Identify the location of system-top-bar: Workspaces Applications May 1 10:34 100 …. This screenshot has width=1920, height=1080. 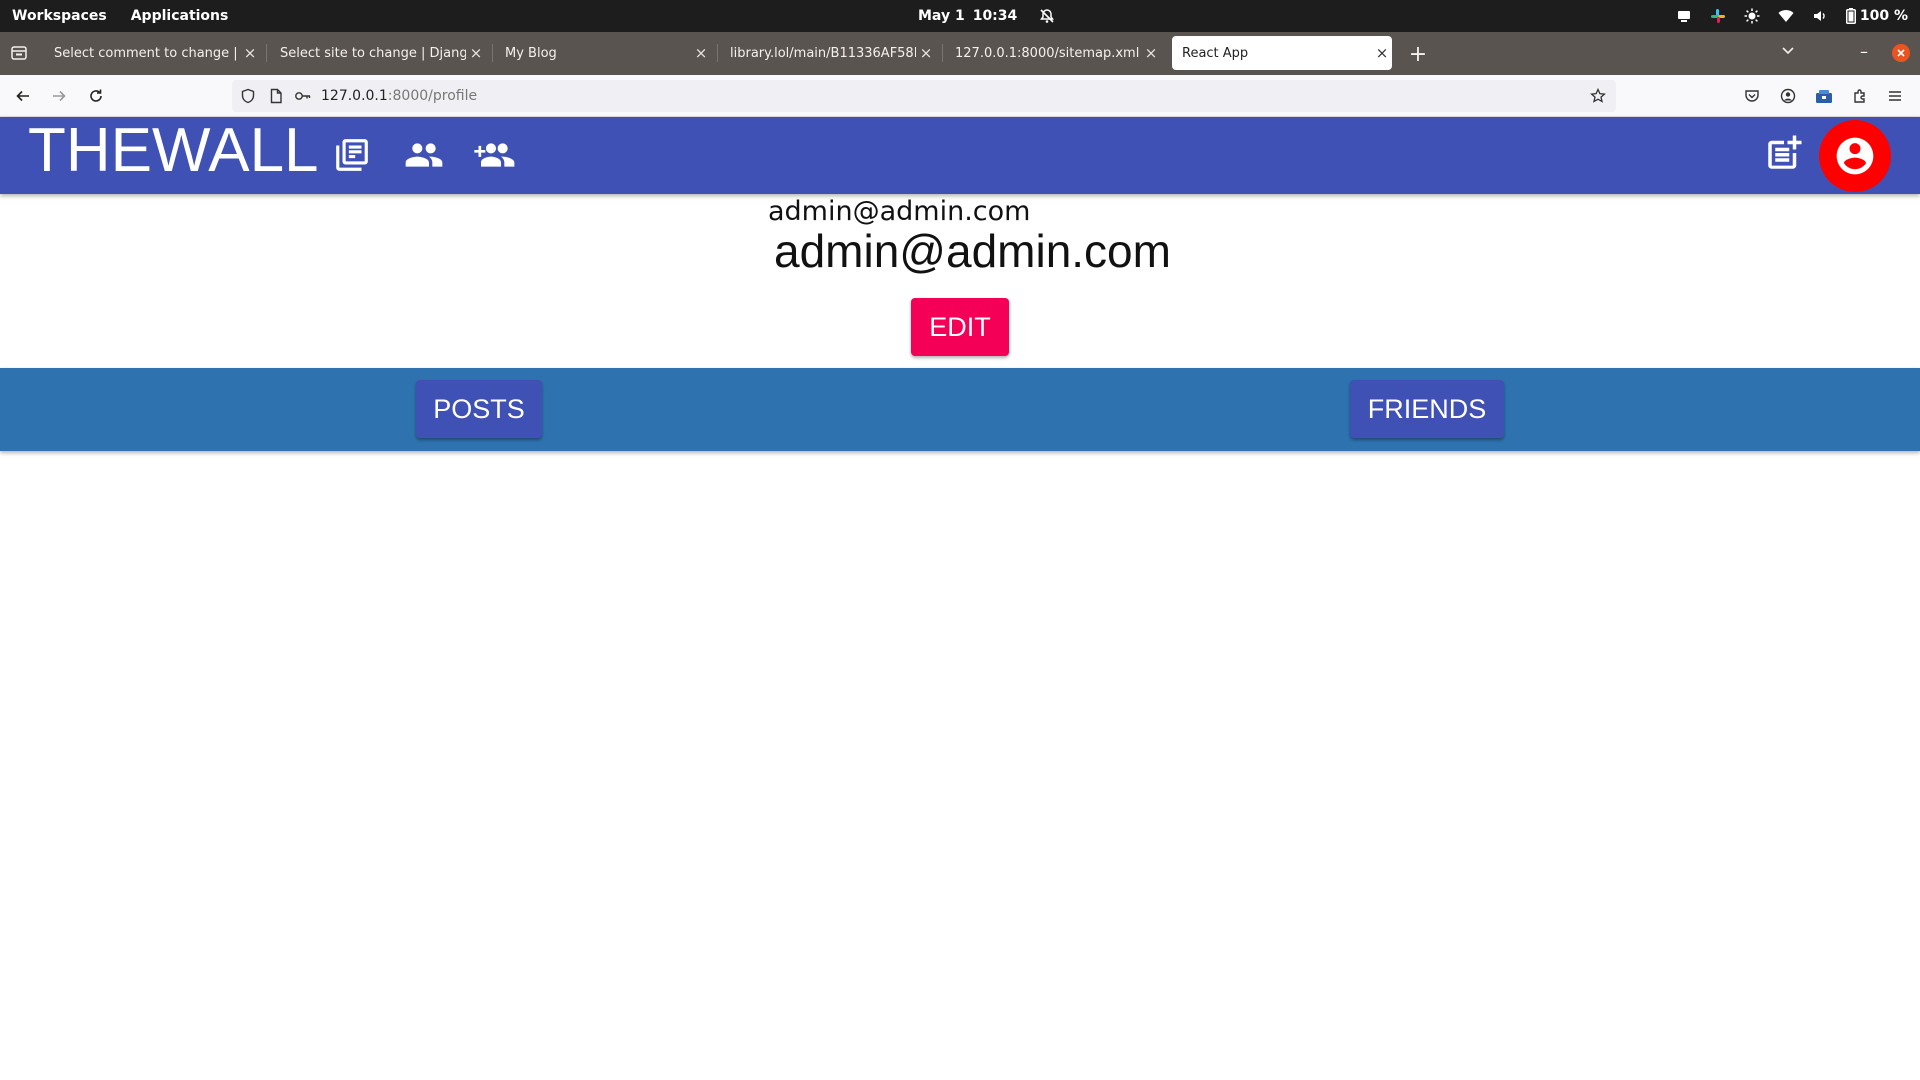
(960, 16).